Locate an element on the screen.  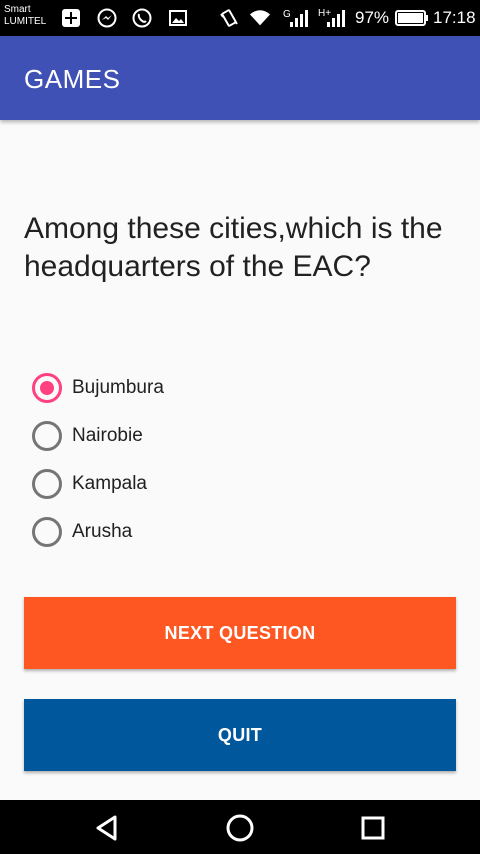
navigation-bar is located at coordinates (240, 827).